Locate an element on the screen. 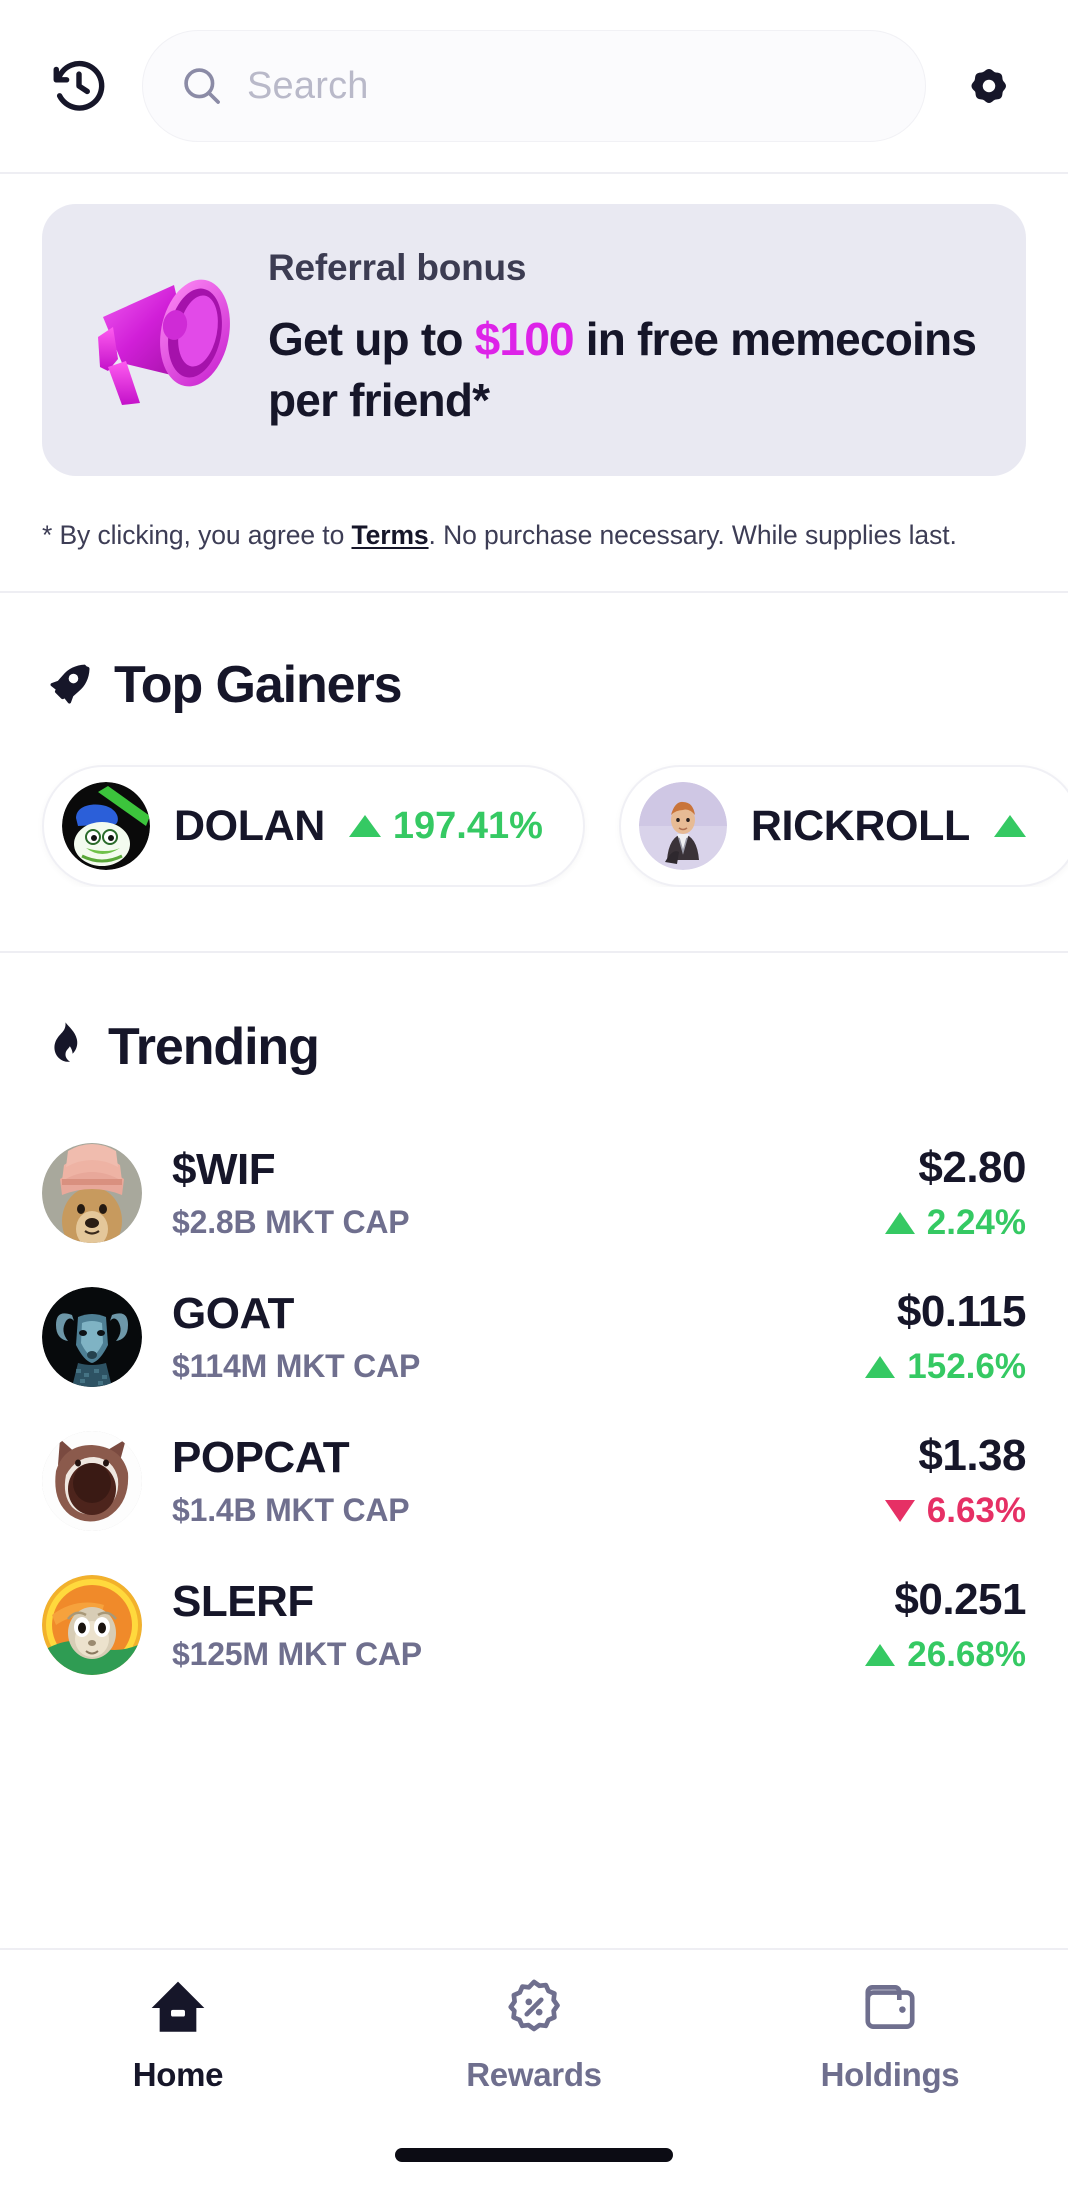 Image resolution: width=1068 pixels, height=2198 pixels. trending-change: 2.24% is located at coordinates (955, 1222).